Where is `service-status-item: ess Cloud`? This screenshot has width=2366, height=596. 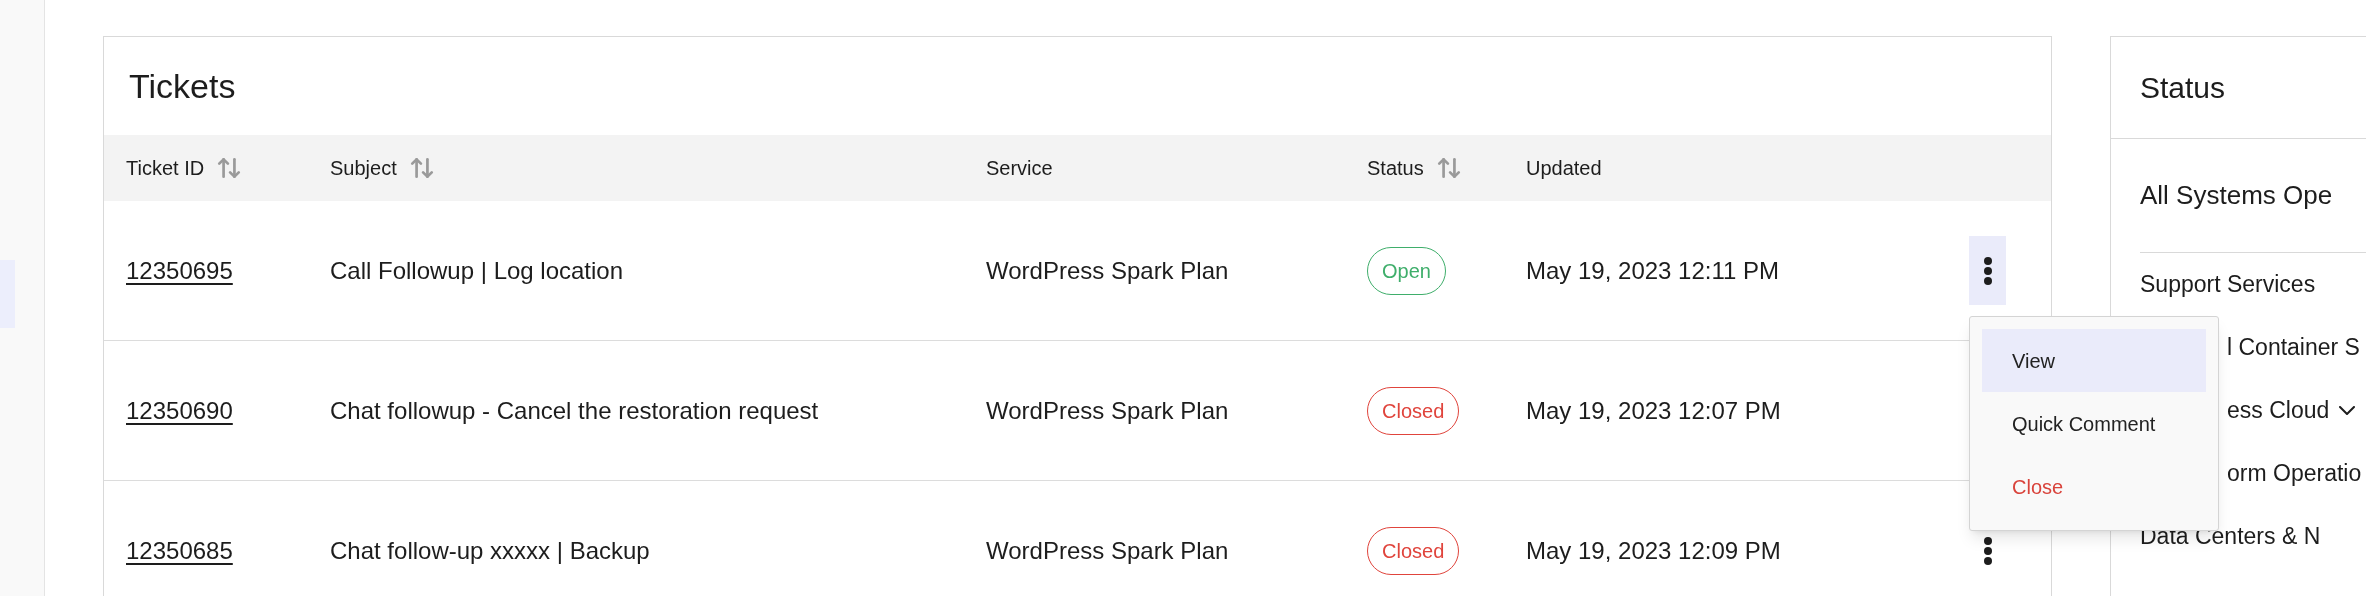 service-status-item: ess Cloud is located at coordinates (2291, 410).